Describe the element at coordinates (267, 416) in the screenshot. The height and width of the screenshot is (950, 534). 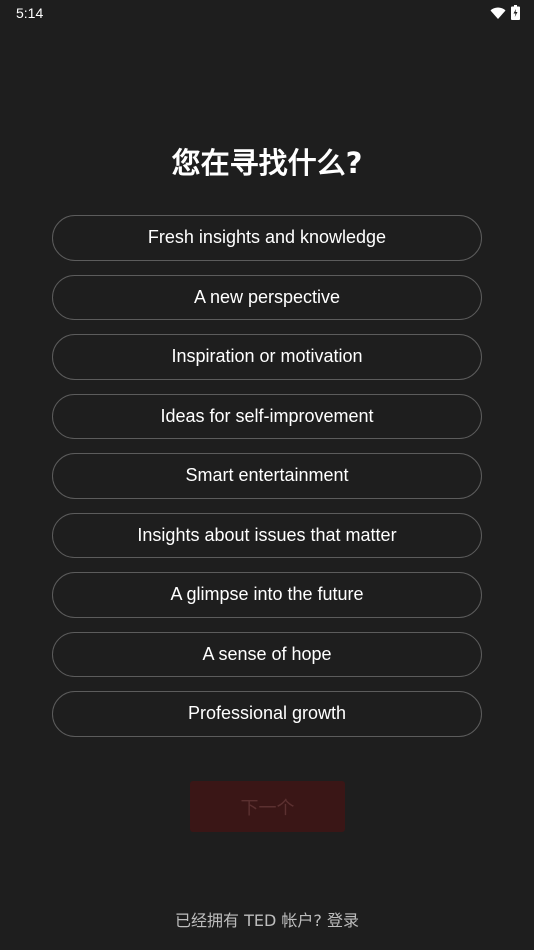
I see `option-button-self-improvement: Ideas for self-improvement` at that location.